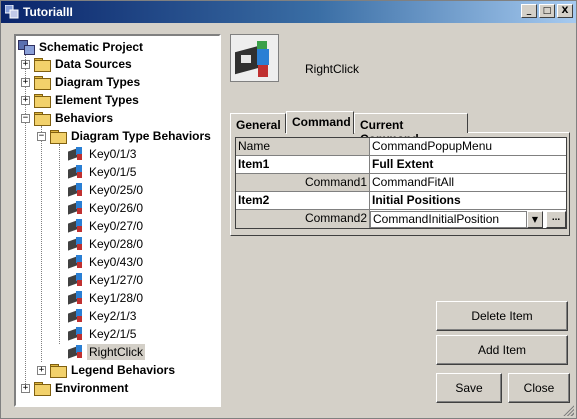 The image size is (577, 419). What do you see at coordinates (468, 182) in the screenshot?
I see `property-value: CommandFitAll` at bounding box center [468, 182].